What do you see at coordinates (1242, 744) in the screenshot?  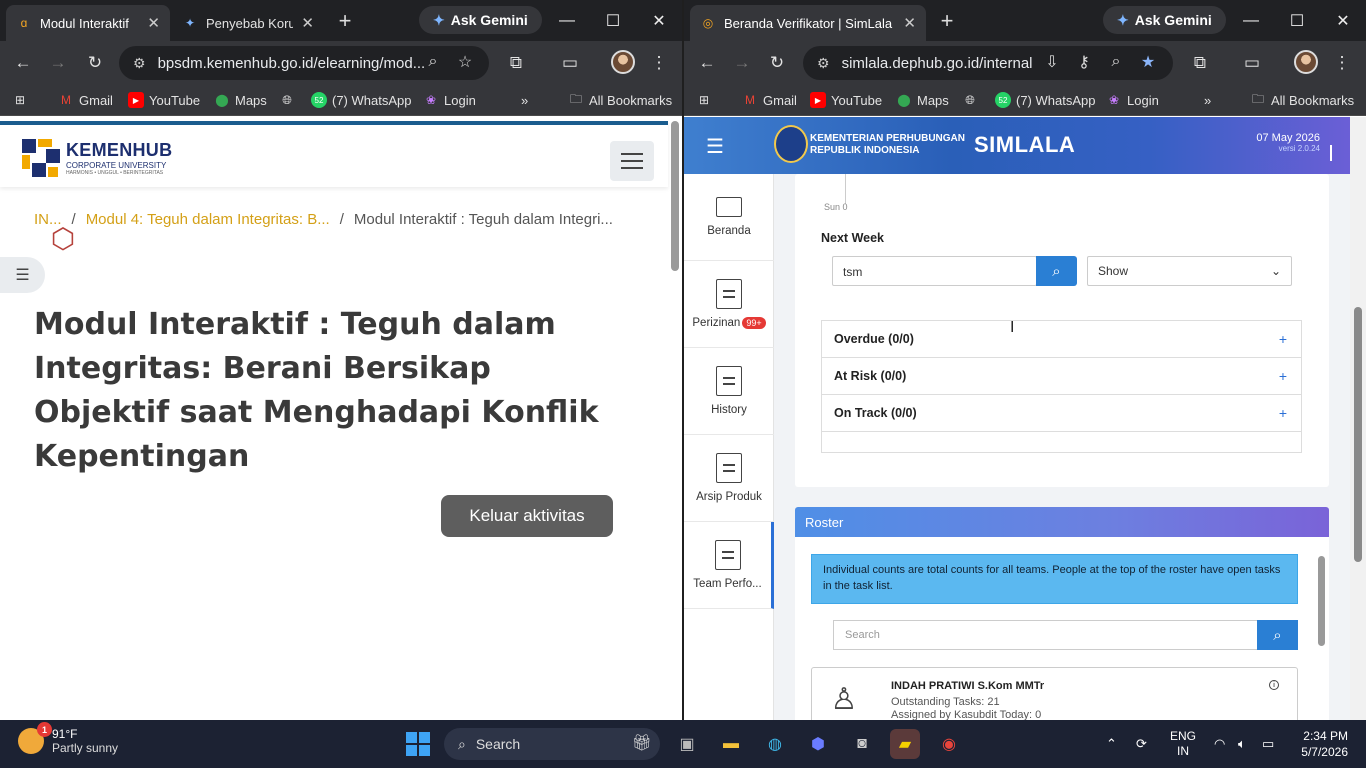 I see `volume-icon: 🔈︎` at bounding box center [1242, 744].